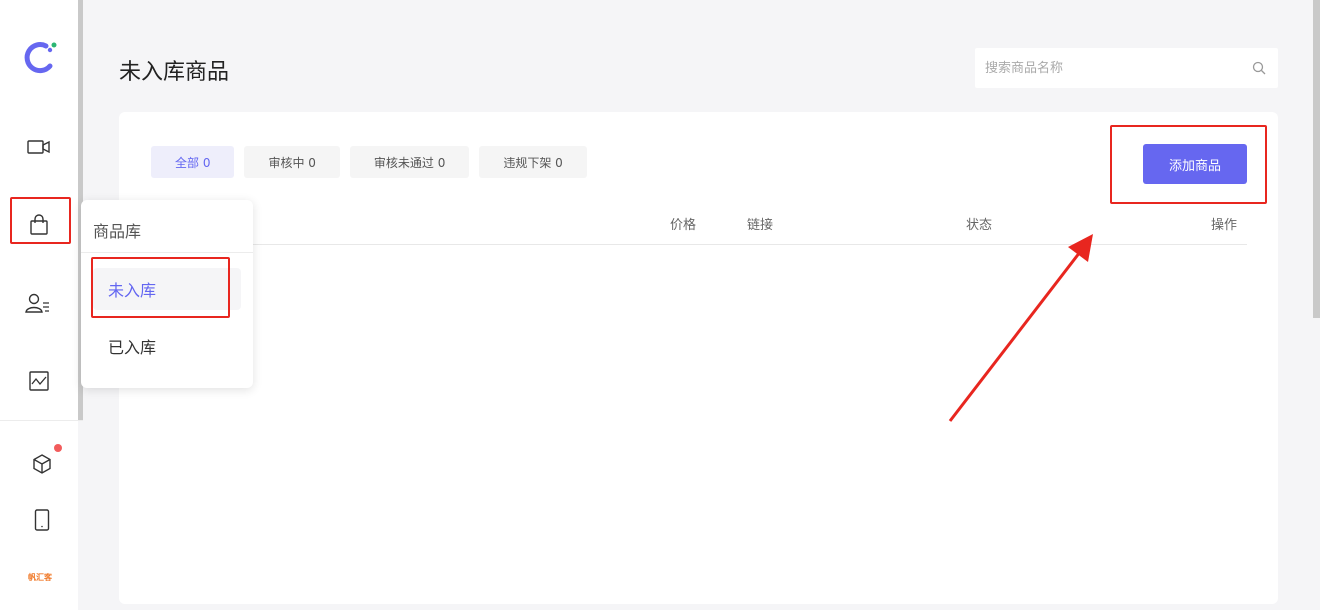 The image size is (1320, 610). I want to click on user-list-icon, so click(38, 303).